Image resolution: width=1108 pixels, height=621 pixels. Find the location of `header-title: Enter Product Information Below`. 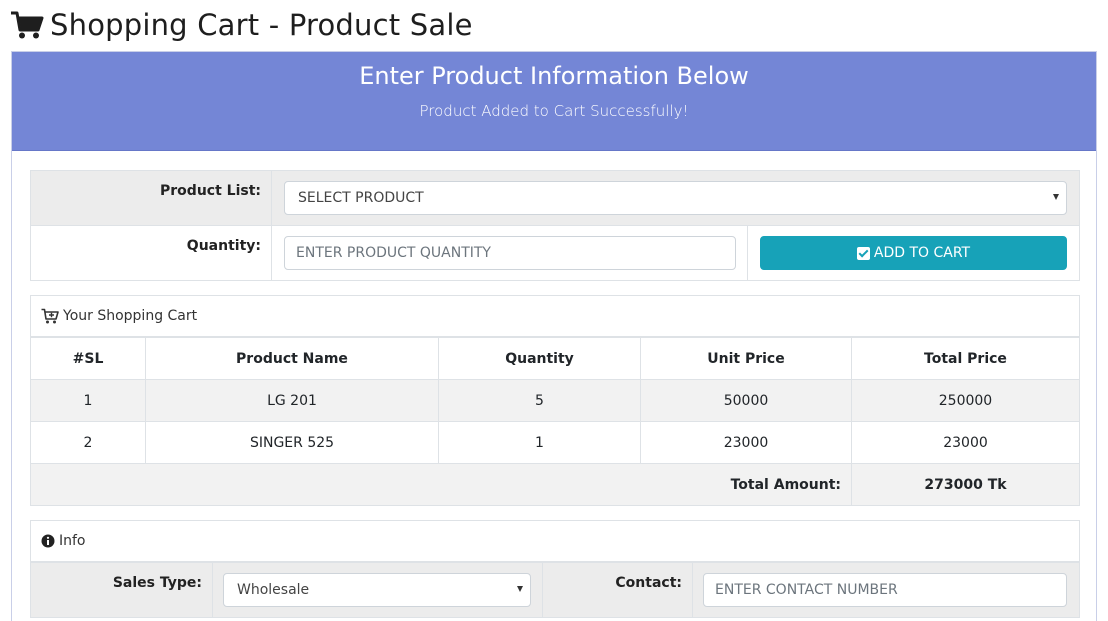

header-title: Enter Product Information Below is located at coordinates (554, 76).